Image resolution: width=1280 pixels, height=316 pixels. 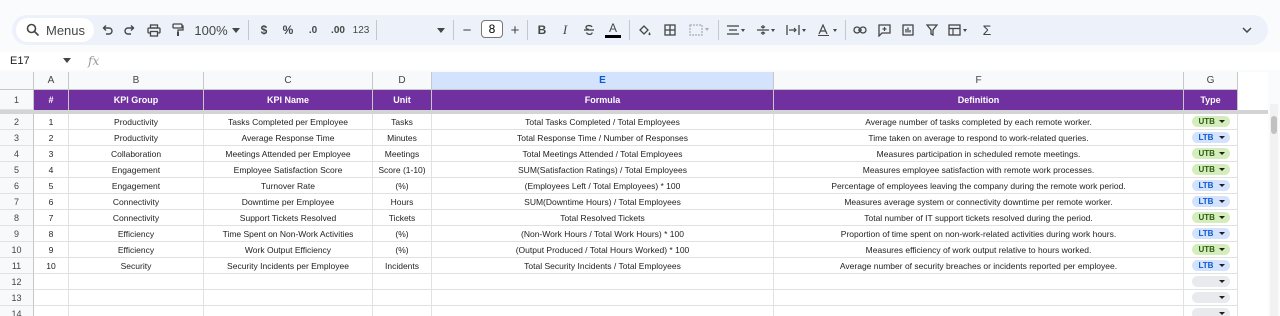 What do you see at coordinates (17, 282) in the screenshot?
I see `row-header: 12` at bounding box center [17, 282].